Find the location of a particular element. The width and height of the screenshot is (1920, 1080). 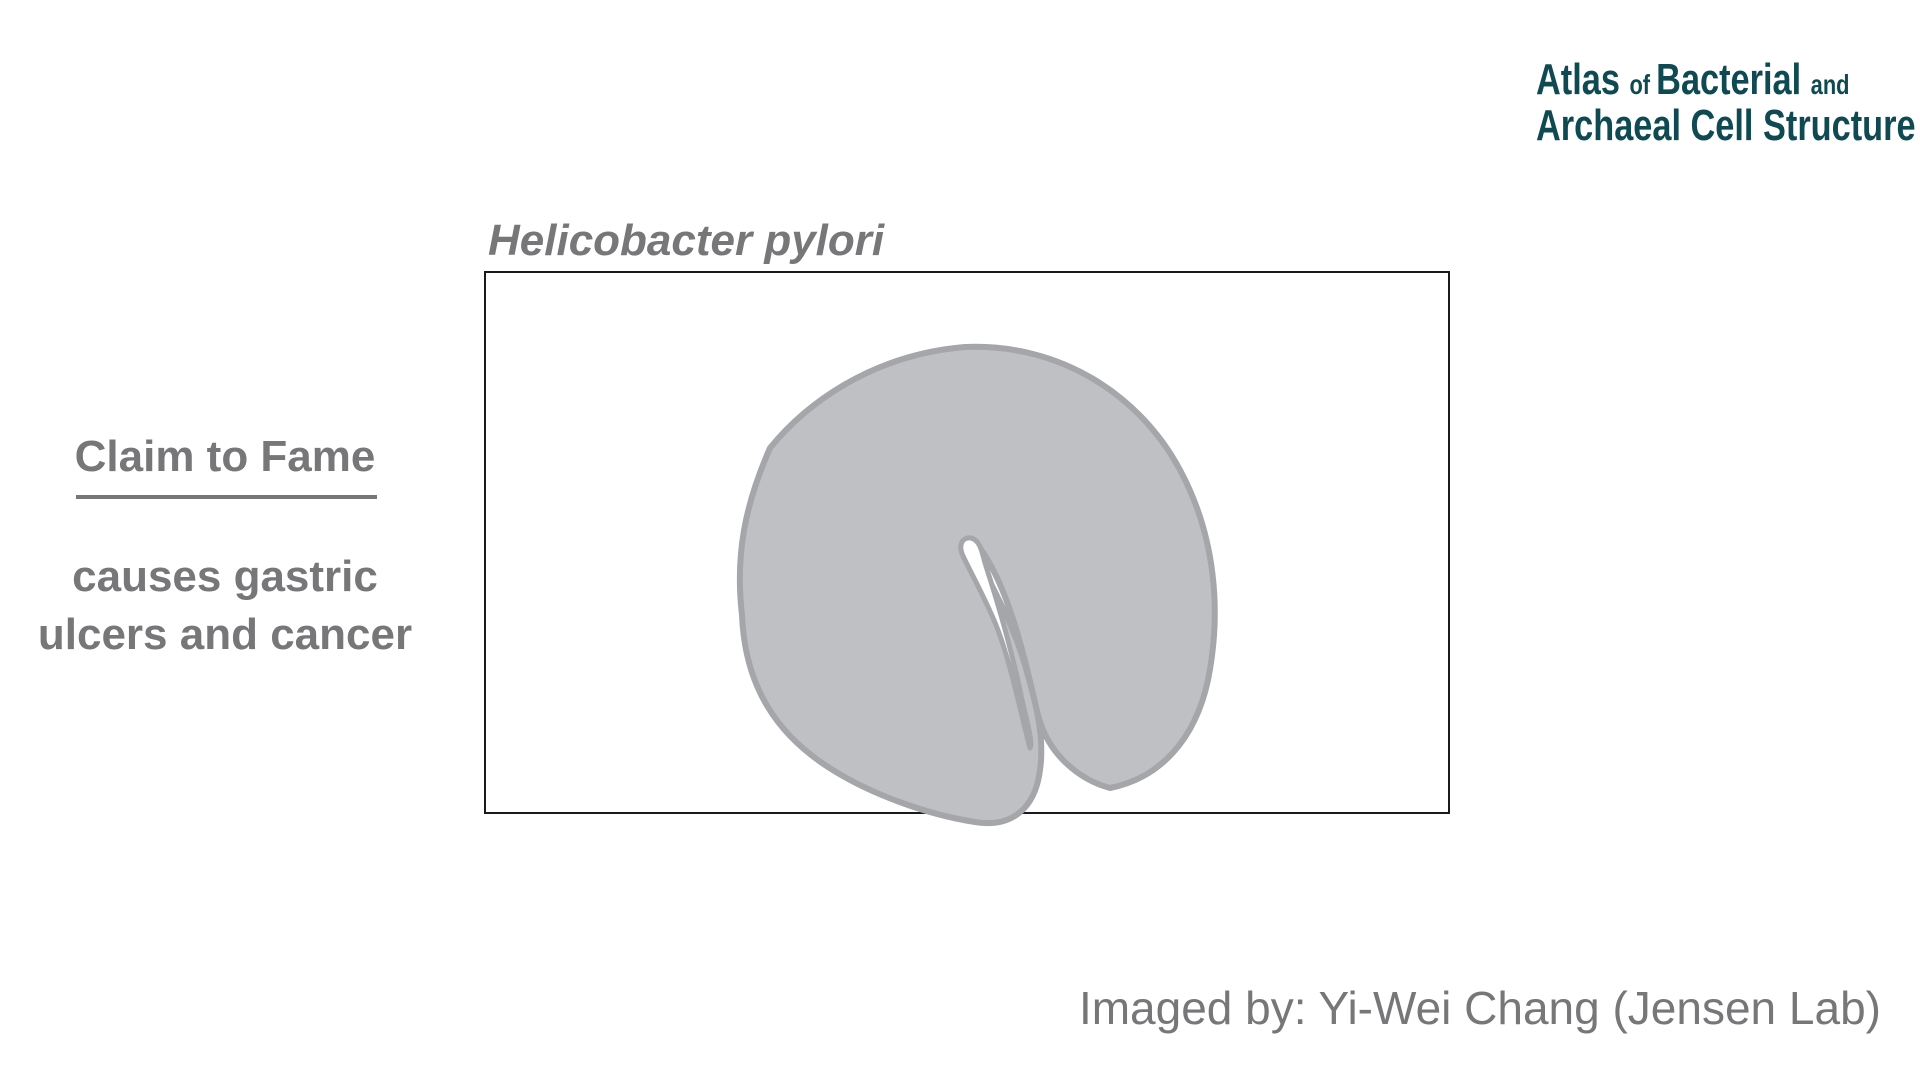

logo-word: Atlas is located at coordinates (1583, 79).